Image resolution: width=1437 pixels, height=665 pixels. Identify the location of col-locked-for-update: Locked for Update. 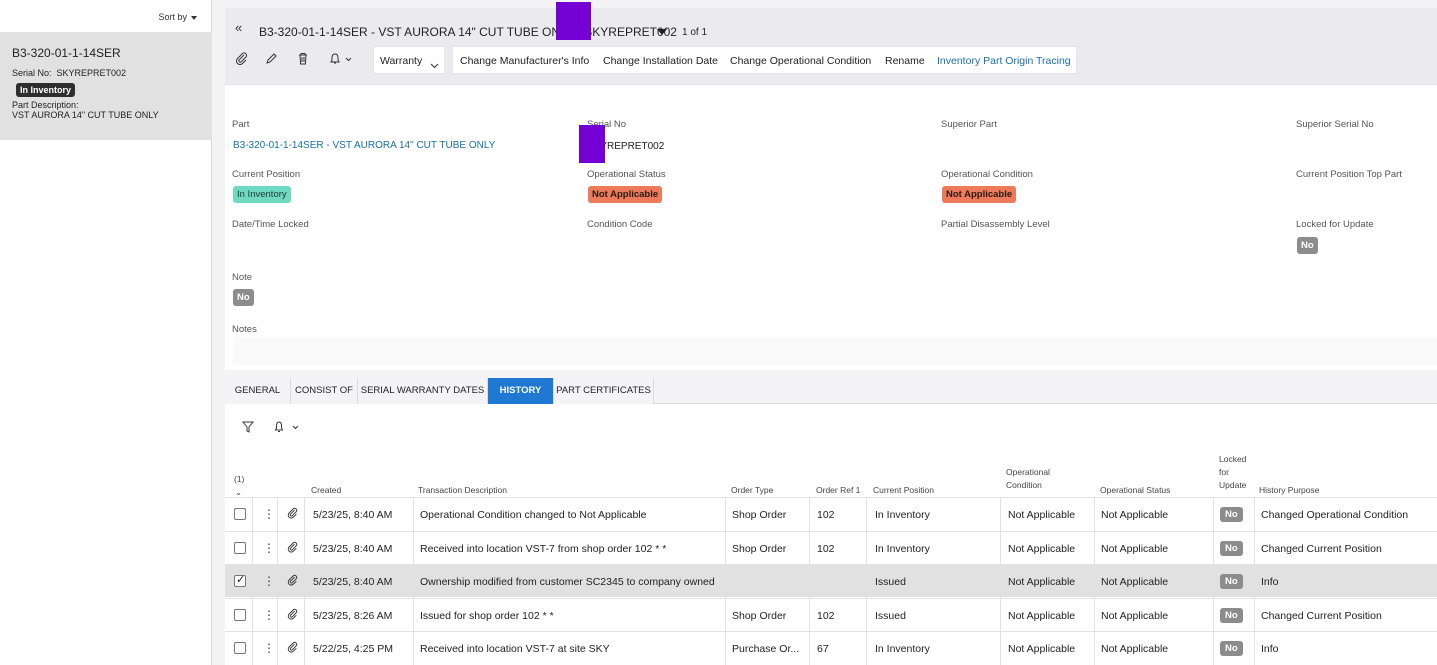
(1236, 472).